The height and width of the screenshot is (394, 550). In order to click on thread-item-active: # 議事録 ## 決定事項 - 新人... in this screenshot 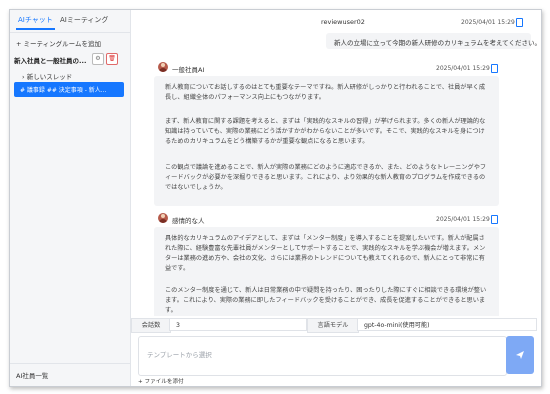, I will do `click(69, 89)`.